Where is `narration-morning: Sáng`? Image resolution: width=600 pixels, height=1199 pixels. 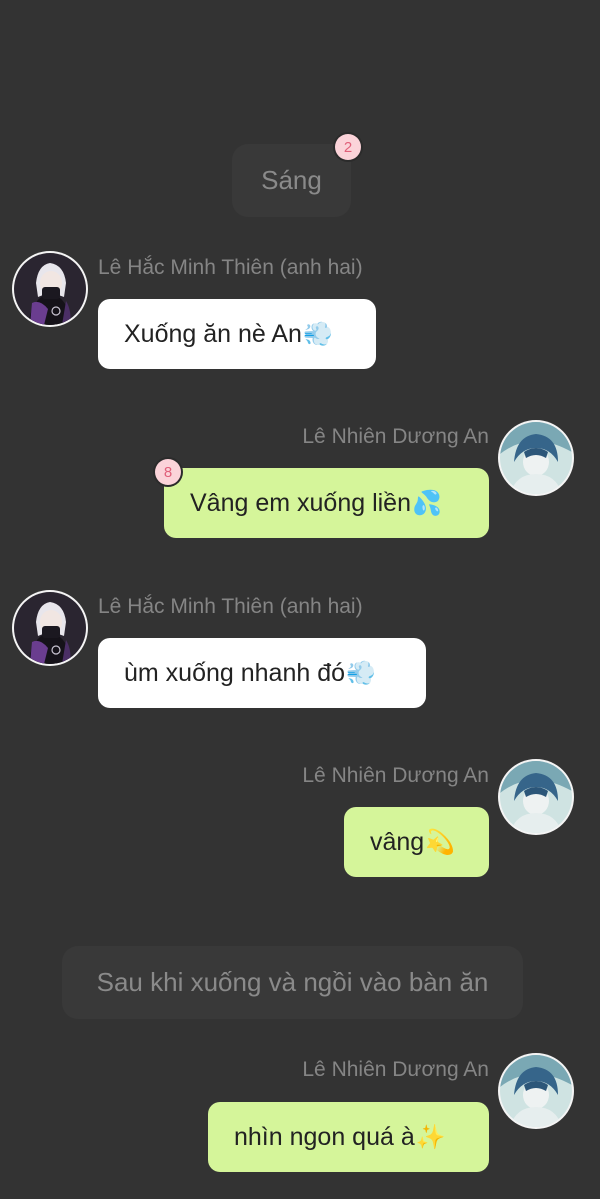
narration-morning: Sáng is located at coordinates (291, 180).